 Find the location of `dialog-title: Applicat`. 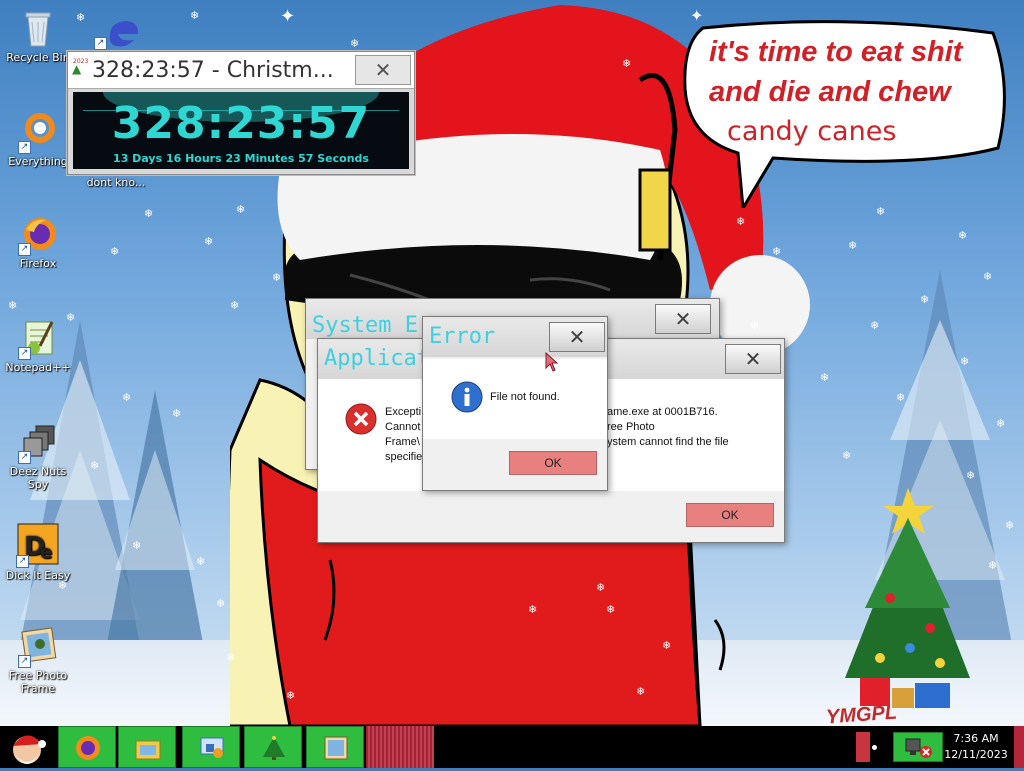

dialog-title: Applicat is located at coordinates (374, 358).